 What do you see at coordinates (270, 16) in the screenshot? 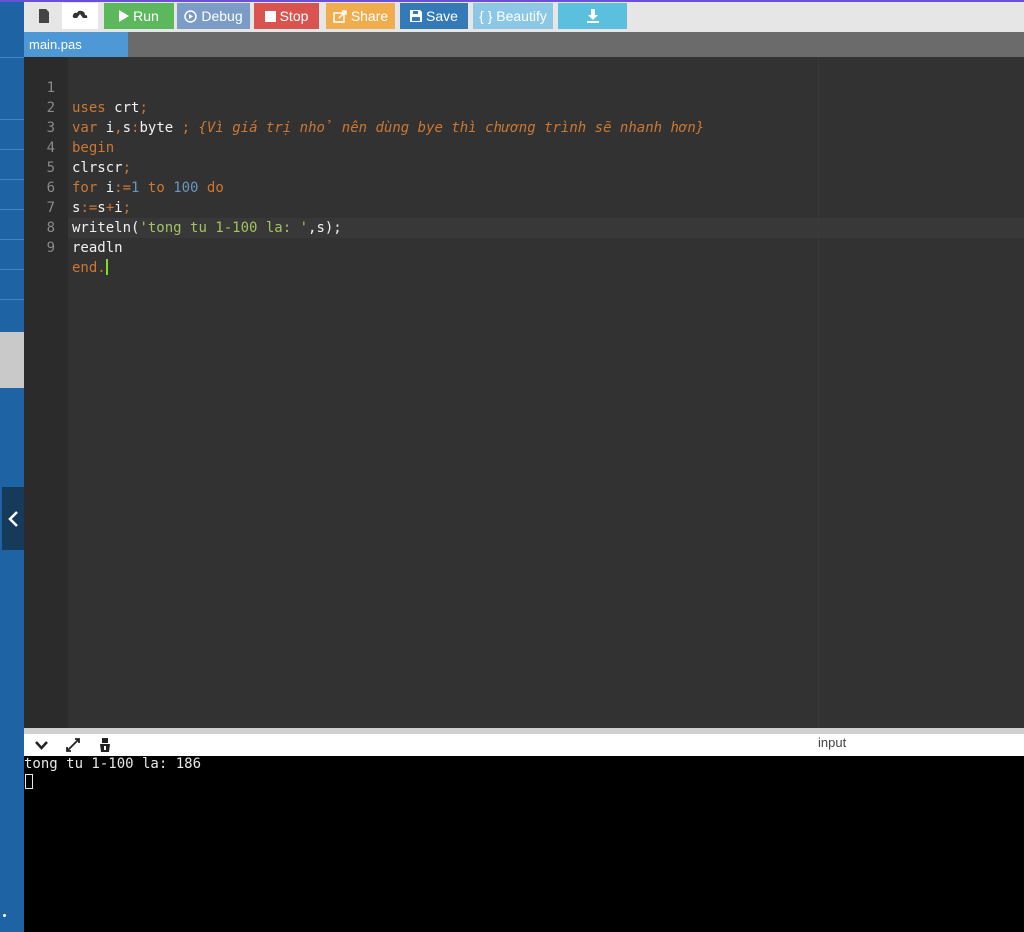
I see `stop-icon` at bounding box center [270, 16].